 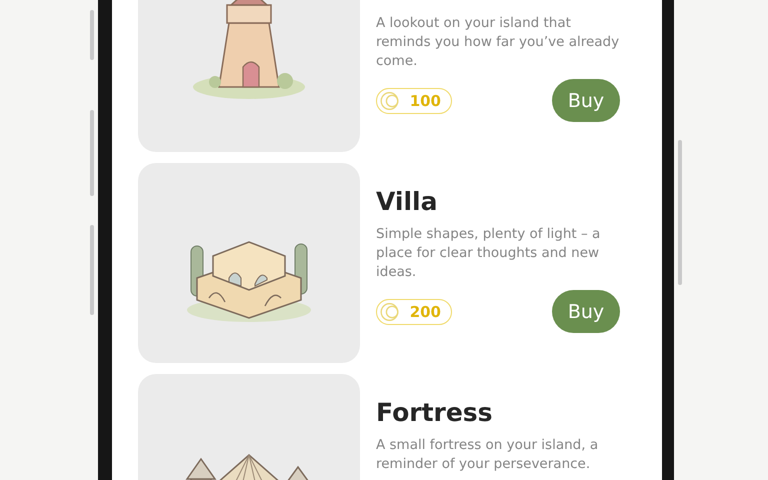 What do you see at coordinates (407, 201) in the screenshot?
I see `item-title: Villa` at bounding box center [407, 201].